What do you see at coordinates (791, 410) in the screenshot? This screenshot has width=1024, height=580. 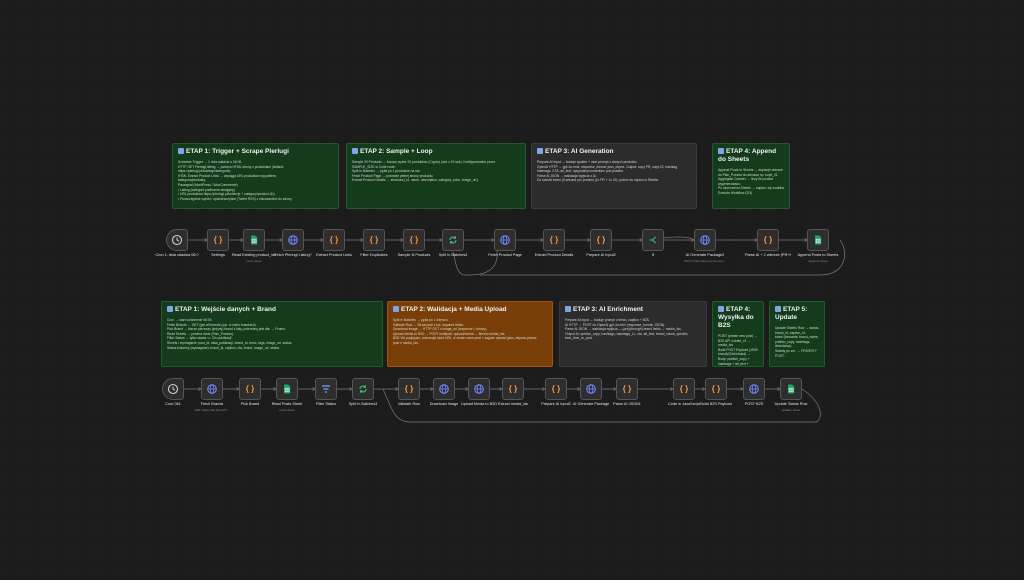 I see `node-subtitle: update: sheet` at bounding box center [791, 410].